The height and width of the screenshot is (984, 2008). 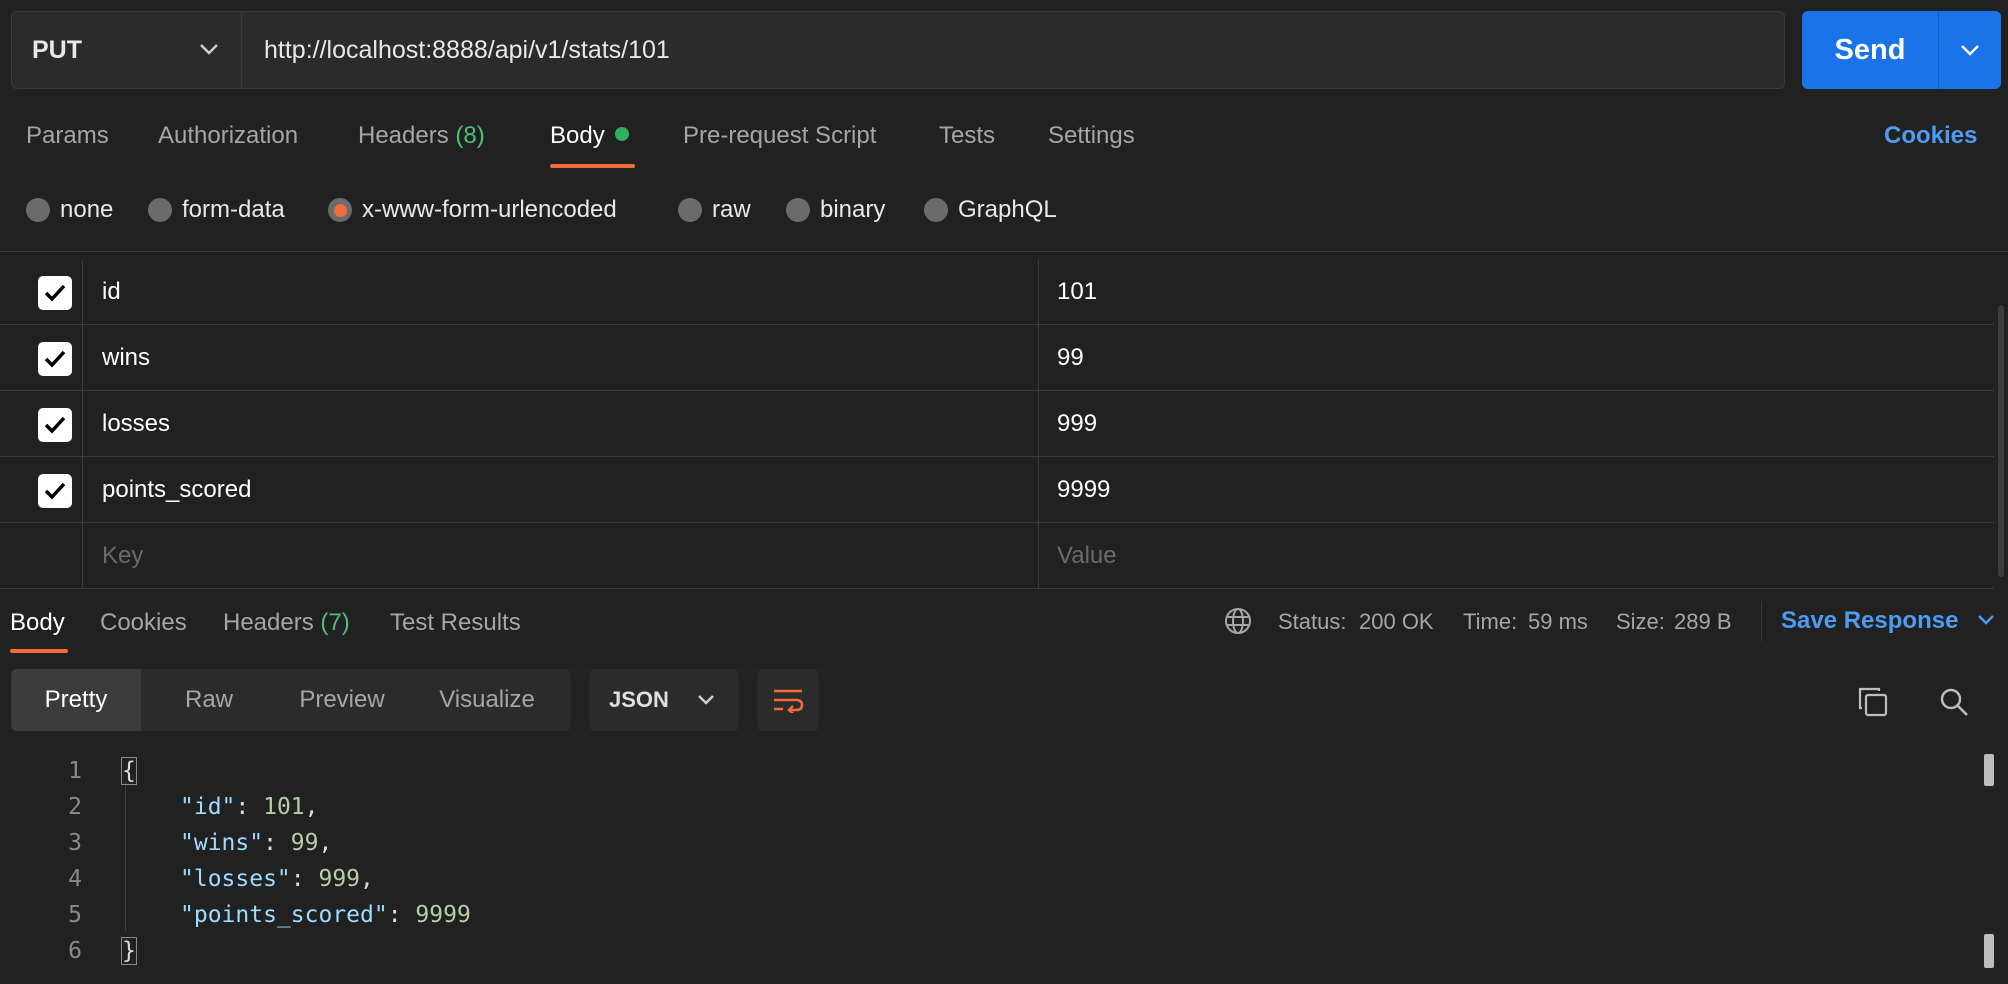 I want to click on code-scrollbar-bottom-marker, so click(x=1989, y=951).